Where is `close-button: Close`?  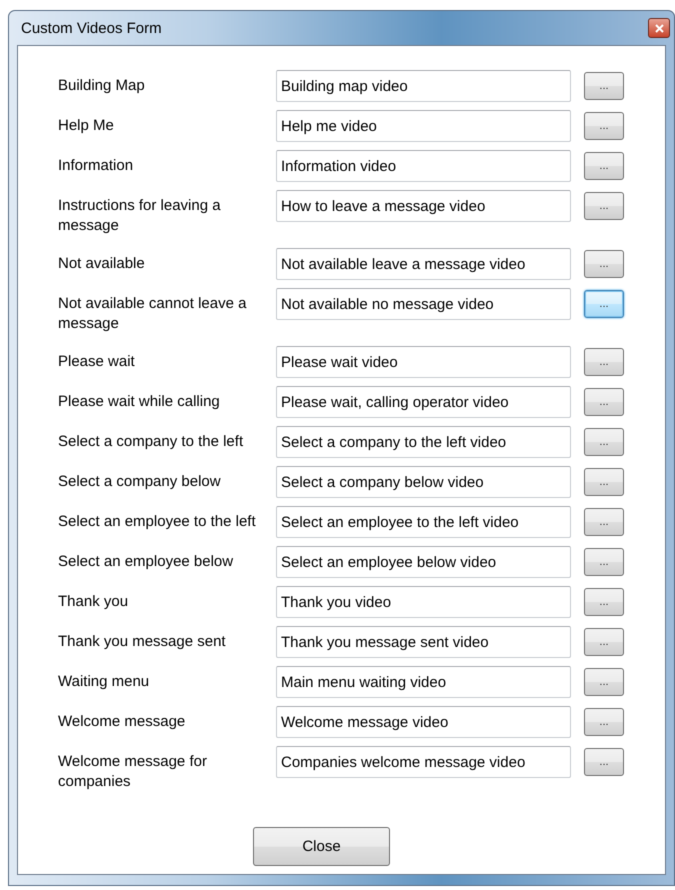
close-button: Close is located at coordinates (321, 846).